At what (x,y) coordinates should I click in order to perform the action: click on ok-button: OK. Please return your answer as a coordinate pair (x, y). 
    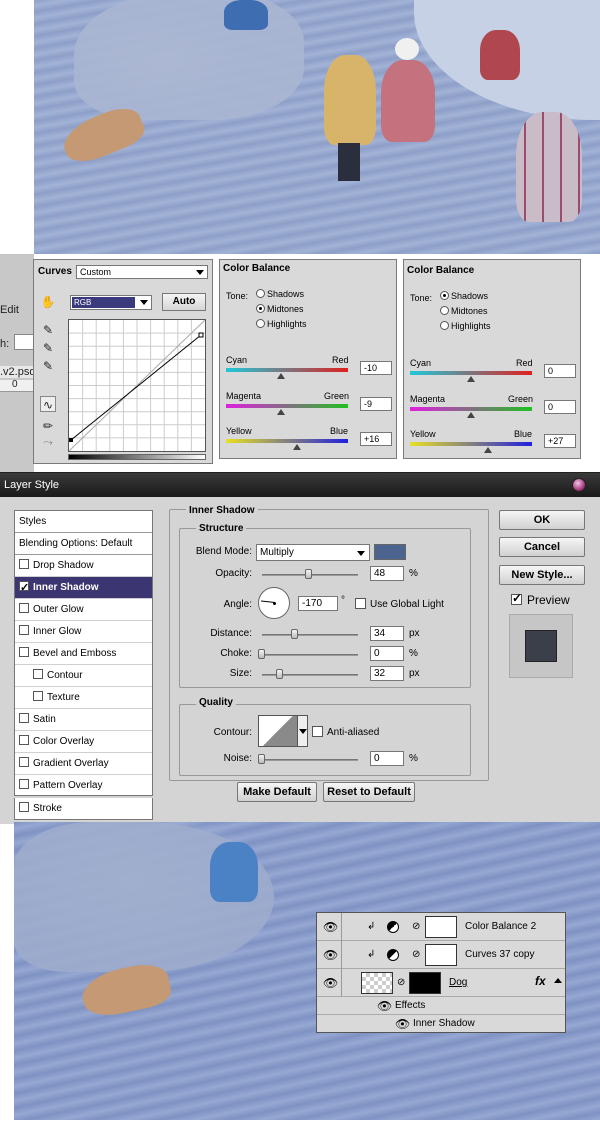
    Looking at the image, I should click on (542, 520).